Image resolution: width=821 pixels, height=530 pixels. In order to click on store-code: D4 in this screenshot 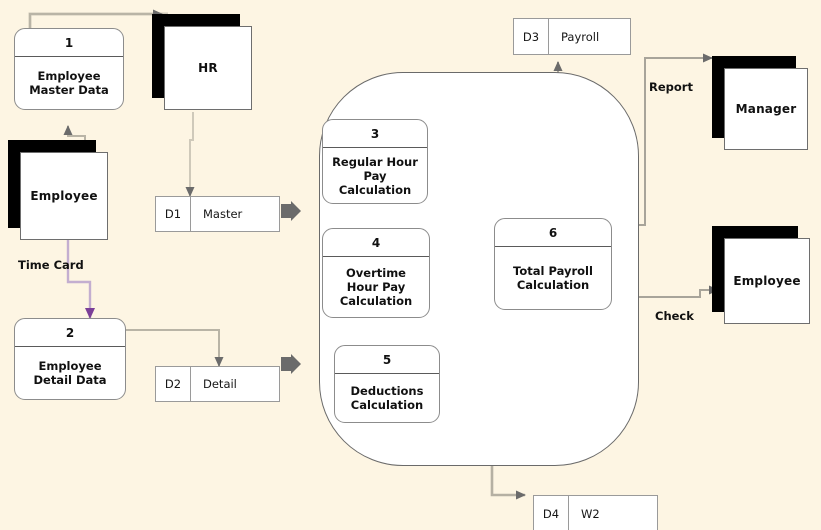, I will do `click(551, 513)`.